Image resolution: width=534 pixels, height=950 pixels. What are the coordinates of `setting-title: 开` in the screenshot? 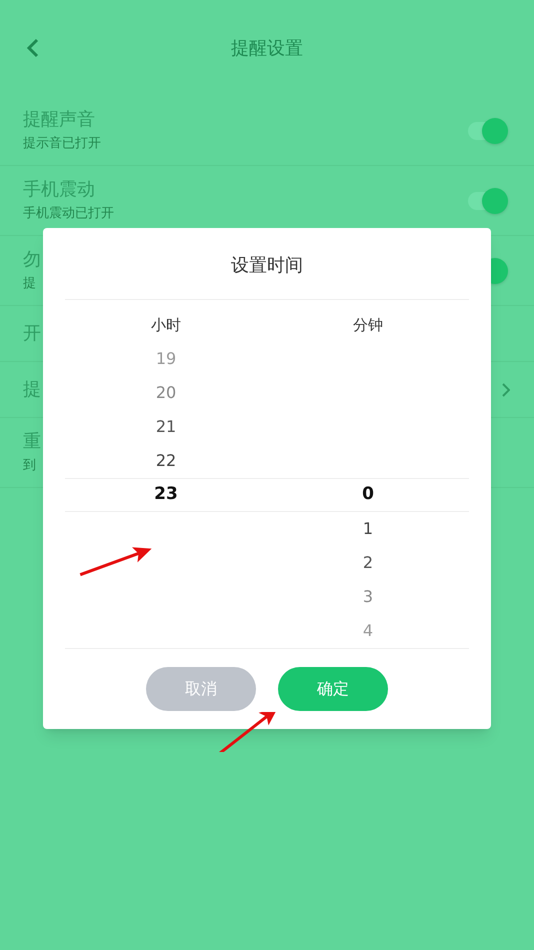 It's located at (32, 334).